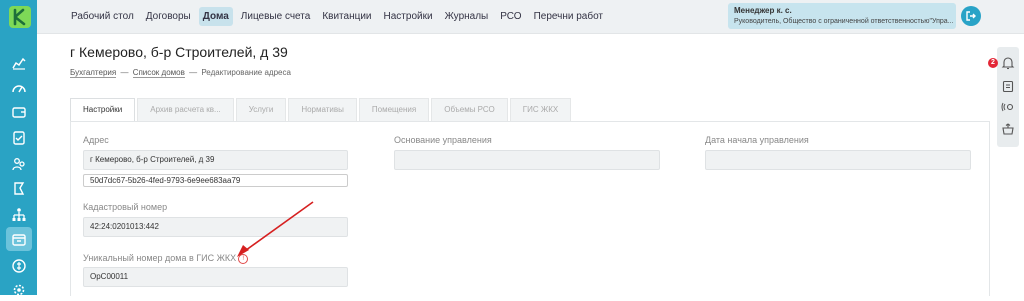 The height and width of the screenshot is (301, 1024). Describe the element at coordinates (103, 109) in the screenshot. I see `tab-settings: Настройки` at that location.